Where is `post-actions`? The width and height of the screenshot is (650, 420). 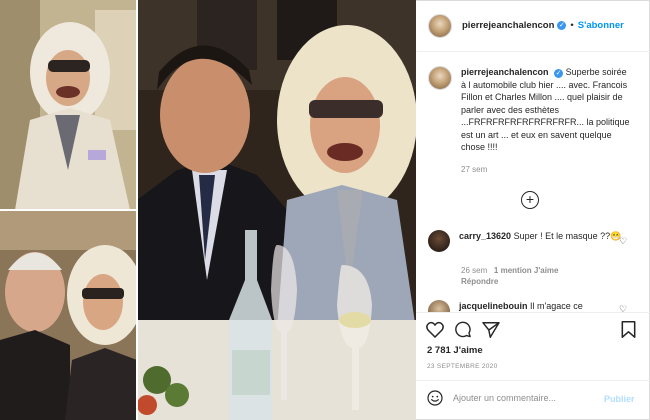
post-actions is located at coordinates (533, 312).